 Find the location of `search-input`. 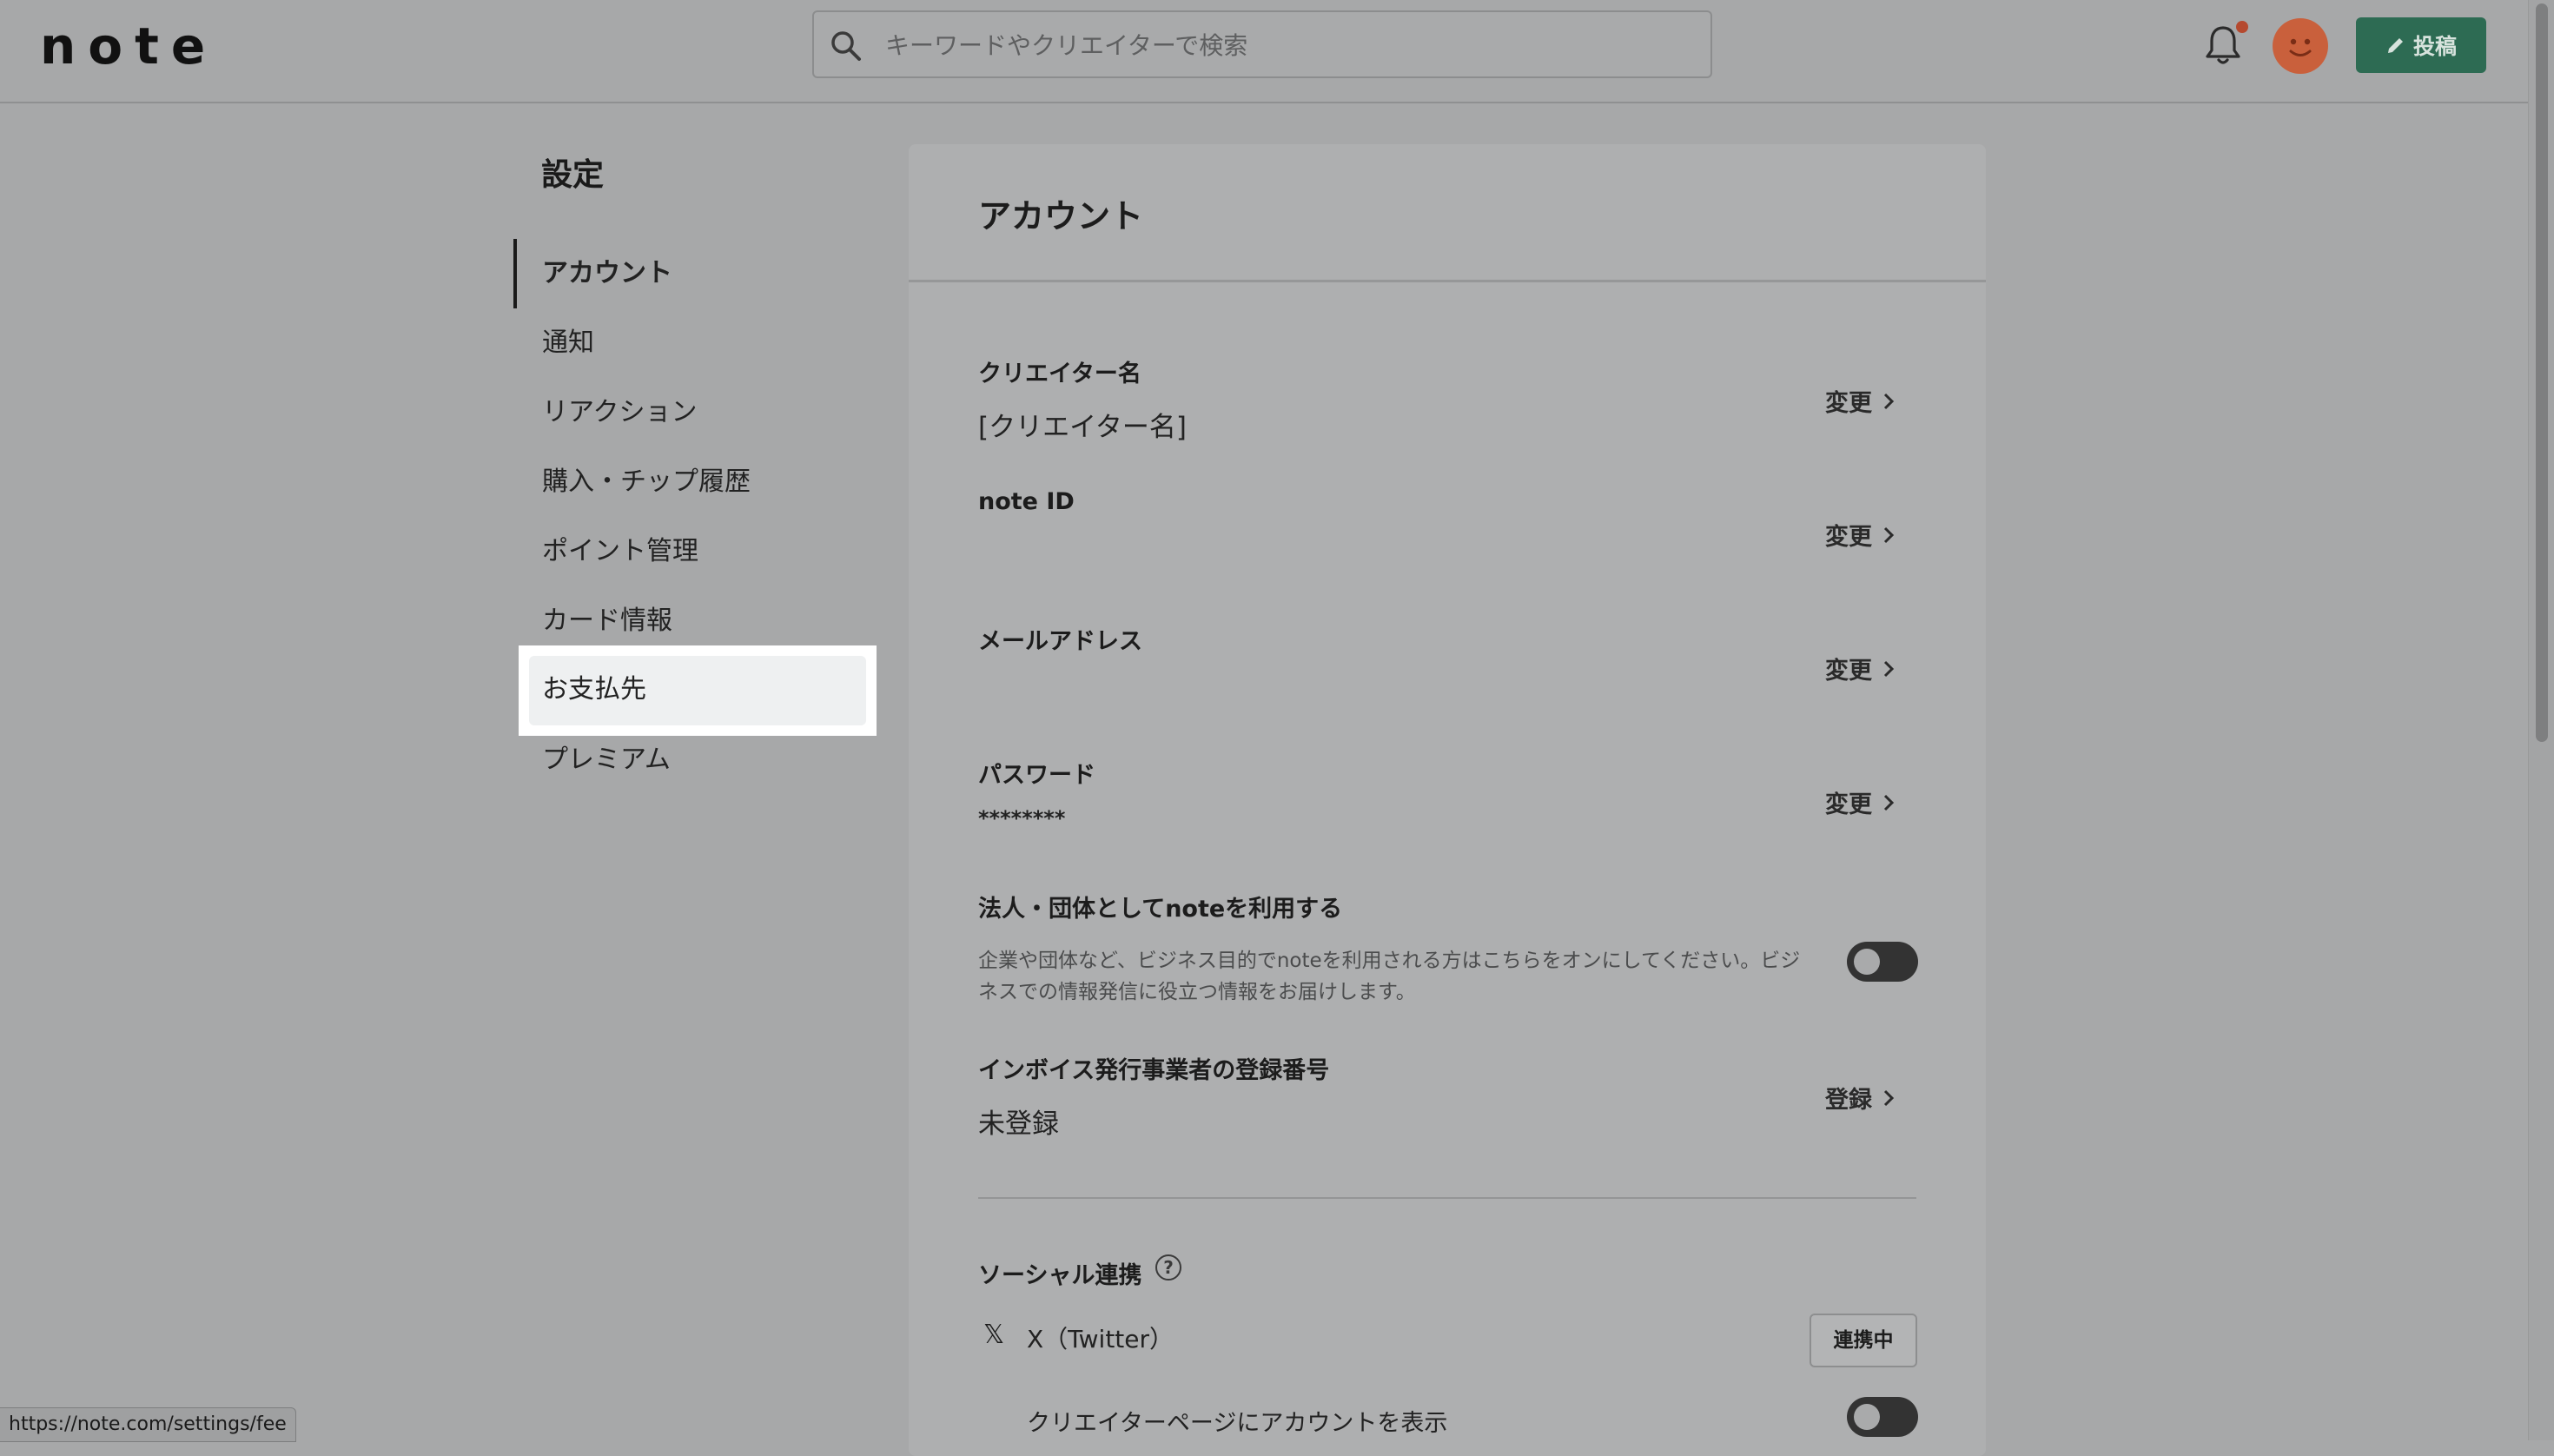

search-input is located at coordinates (1276, 45).